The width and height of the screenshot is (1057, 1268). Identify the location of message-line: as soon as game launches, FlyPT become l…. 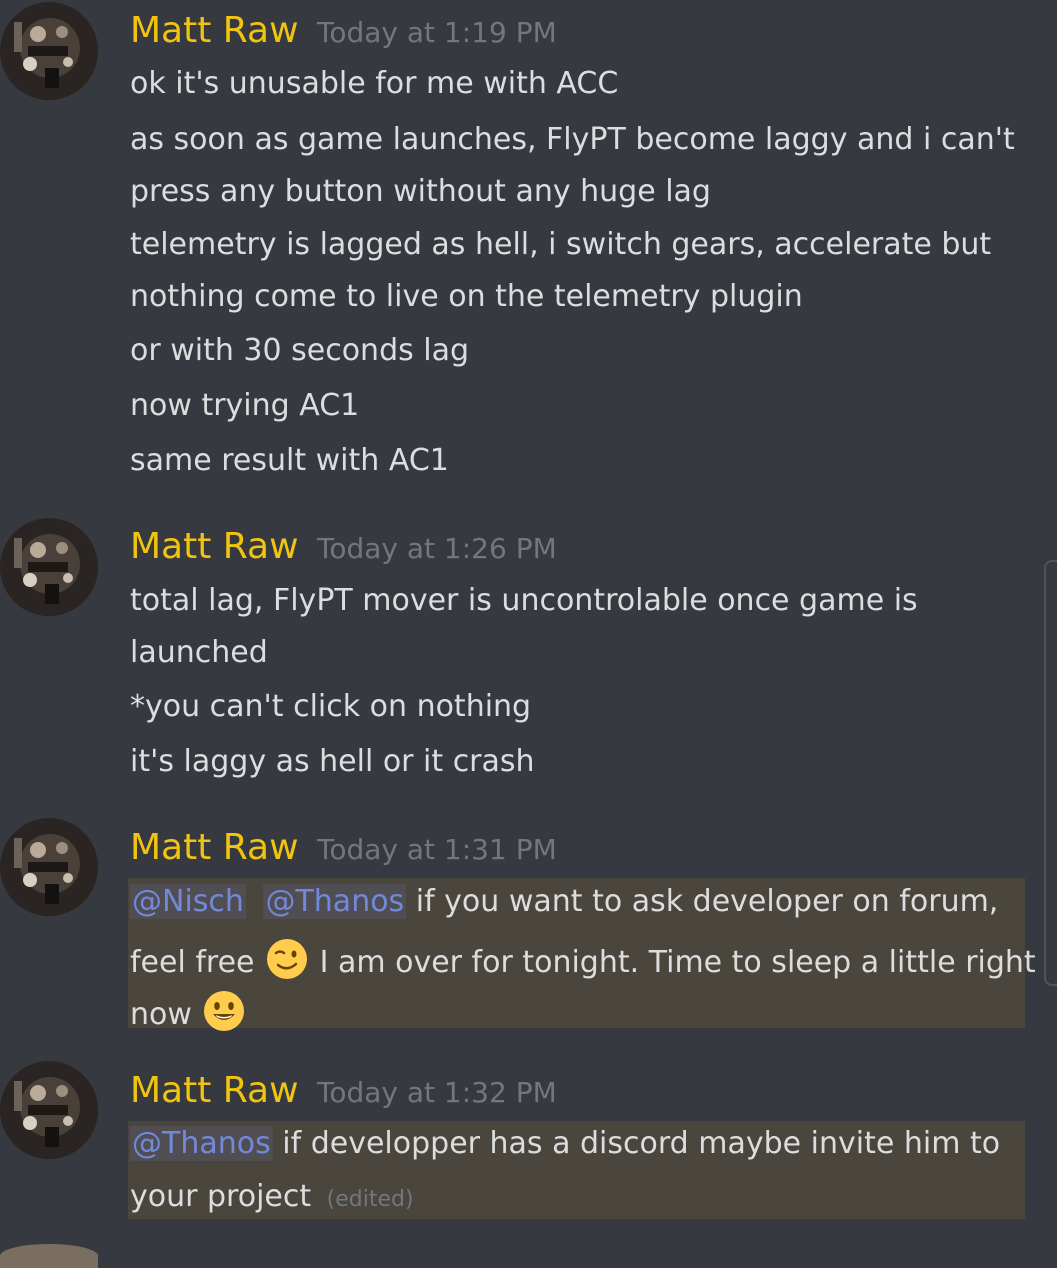
(572, 139).